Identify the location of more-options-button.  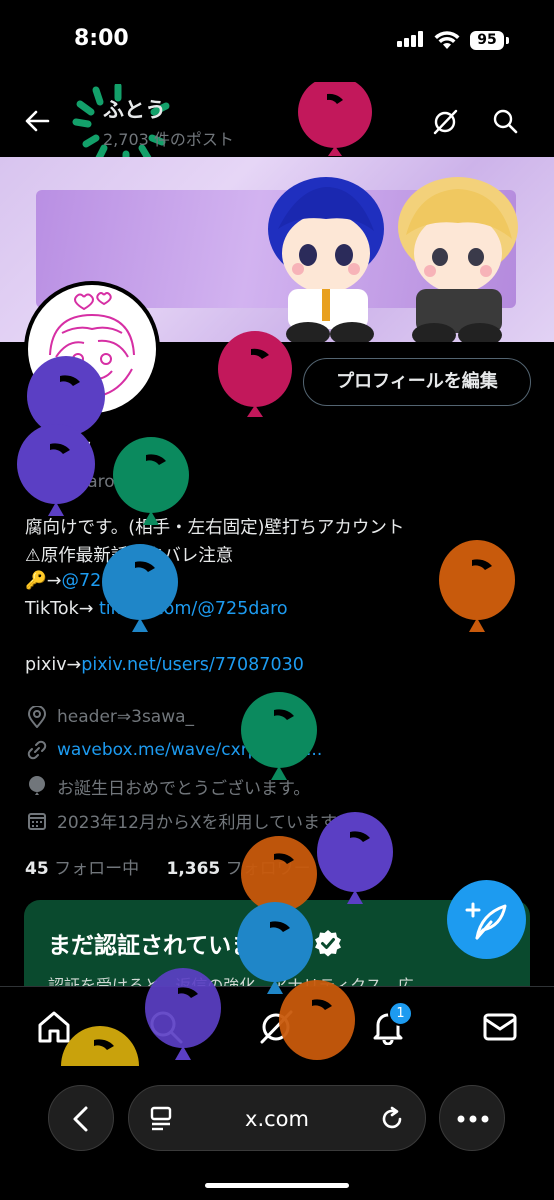
(472, 1118).